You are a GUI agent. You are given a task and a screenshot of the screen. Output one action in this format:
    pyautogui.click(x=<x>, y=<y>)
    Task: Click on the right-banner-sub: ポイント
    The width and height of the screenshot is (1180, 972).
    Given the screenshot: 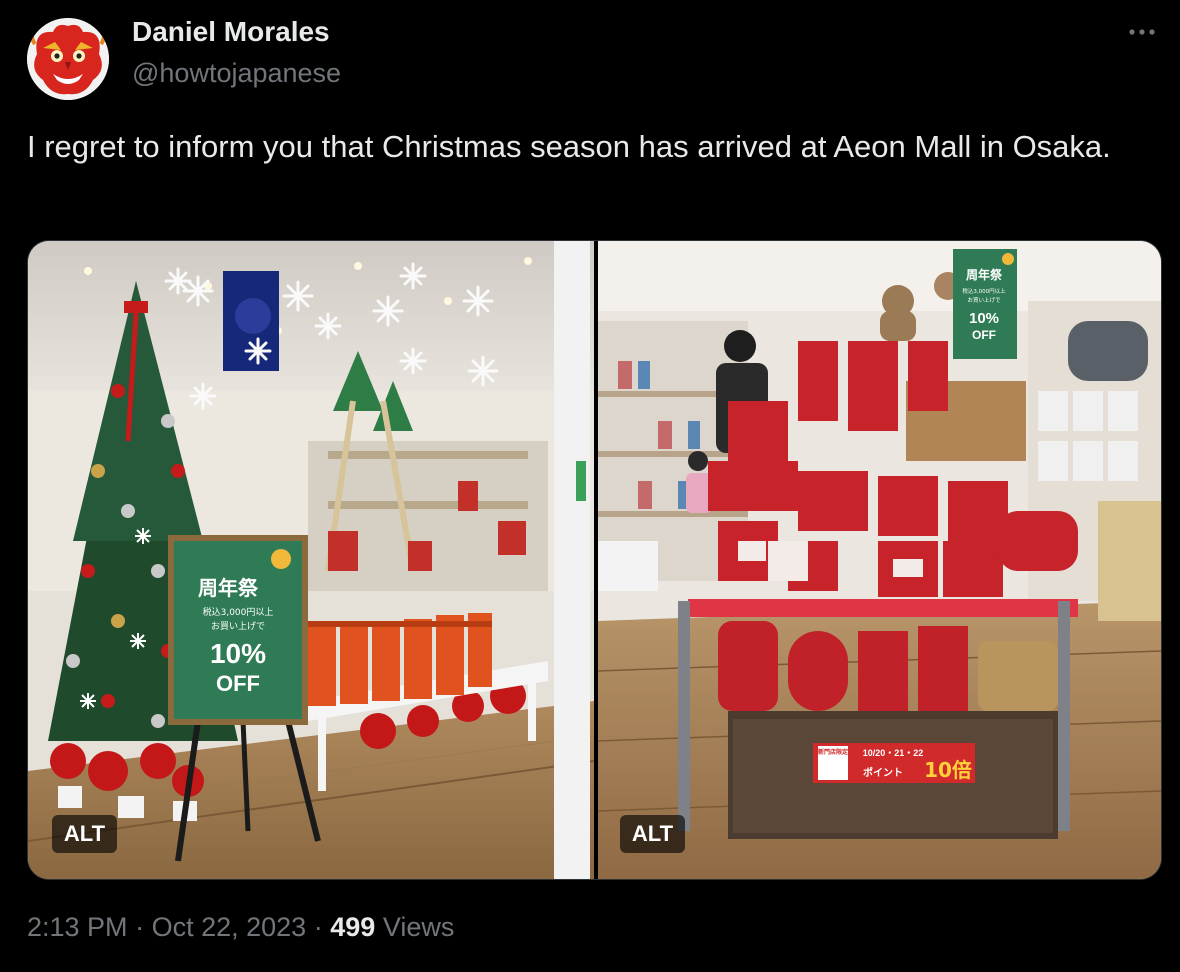 What is the action you would take?
    pyautogui.click(x=883, y=772)
    